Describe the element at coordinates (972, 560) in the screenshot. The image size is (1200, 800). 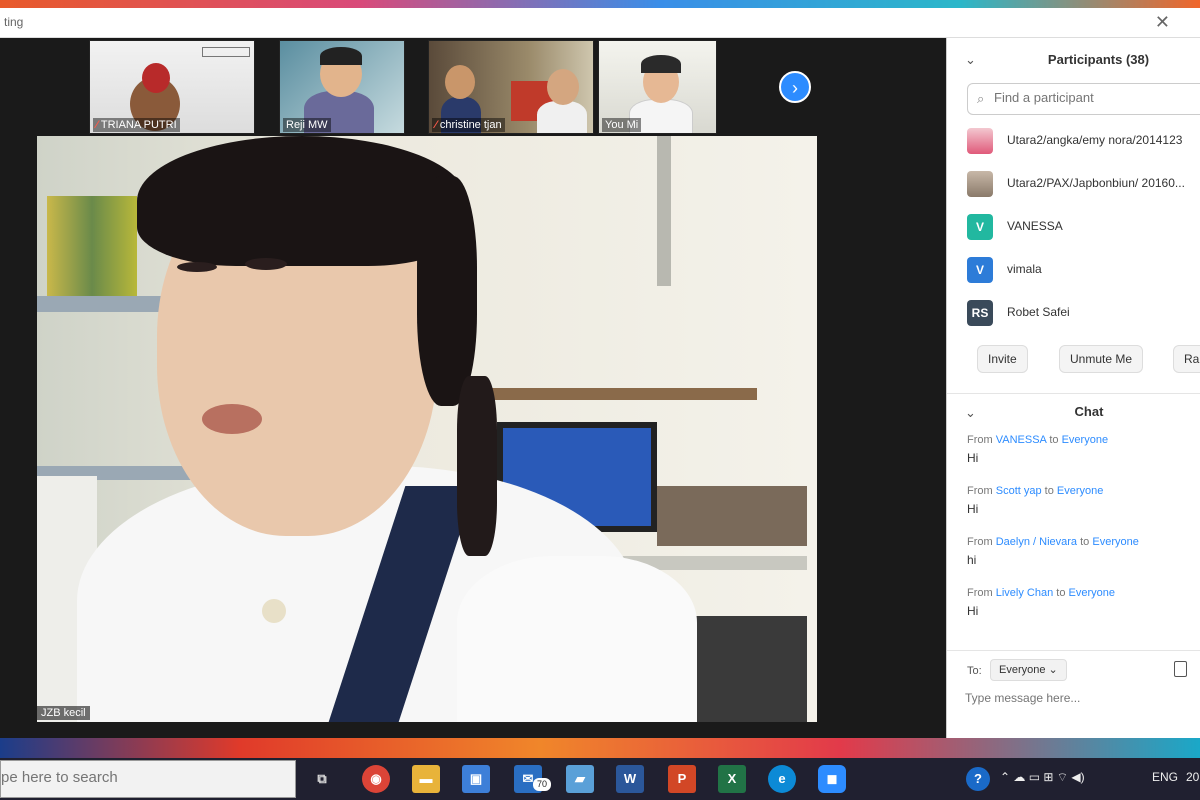
I see `message-text: hi` at that location.